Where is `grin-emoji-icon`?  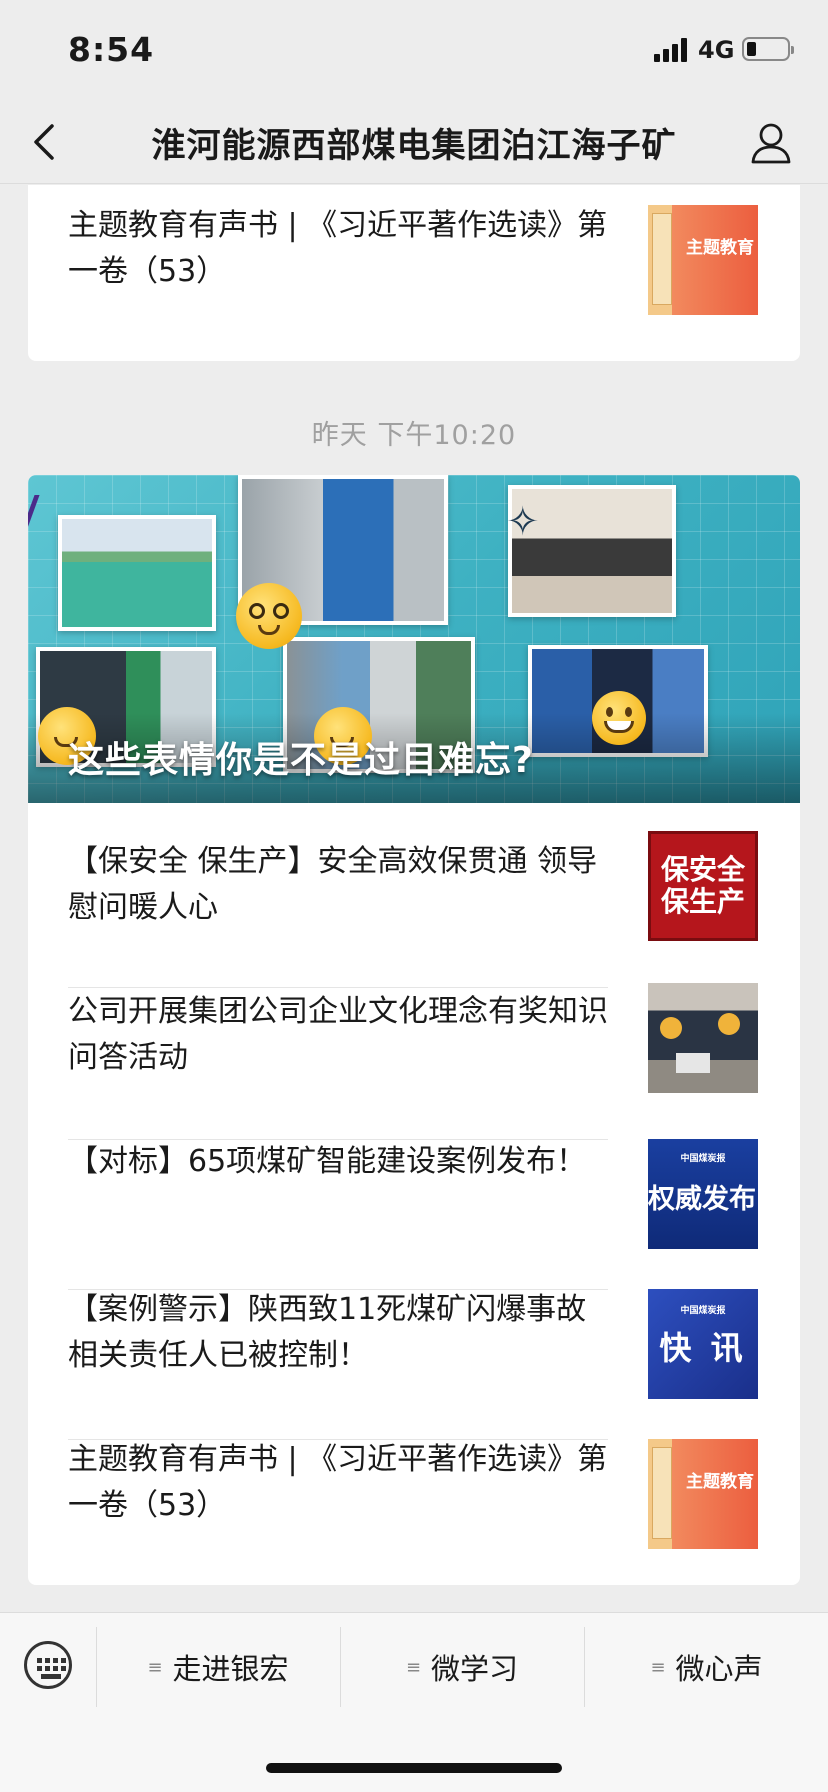 grin-emoji-icon is located at coordinates (619, 718).